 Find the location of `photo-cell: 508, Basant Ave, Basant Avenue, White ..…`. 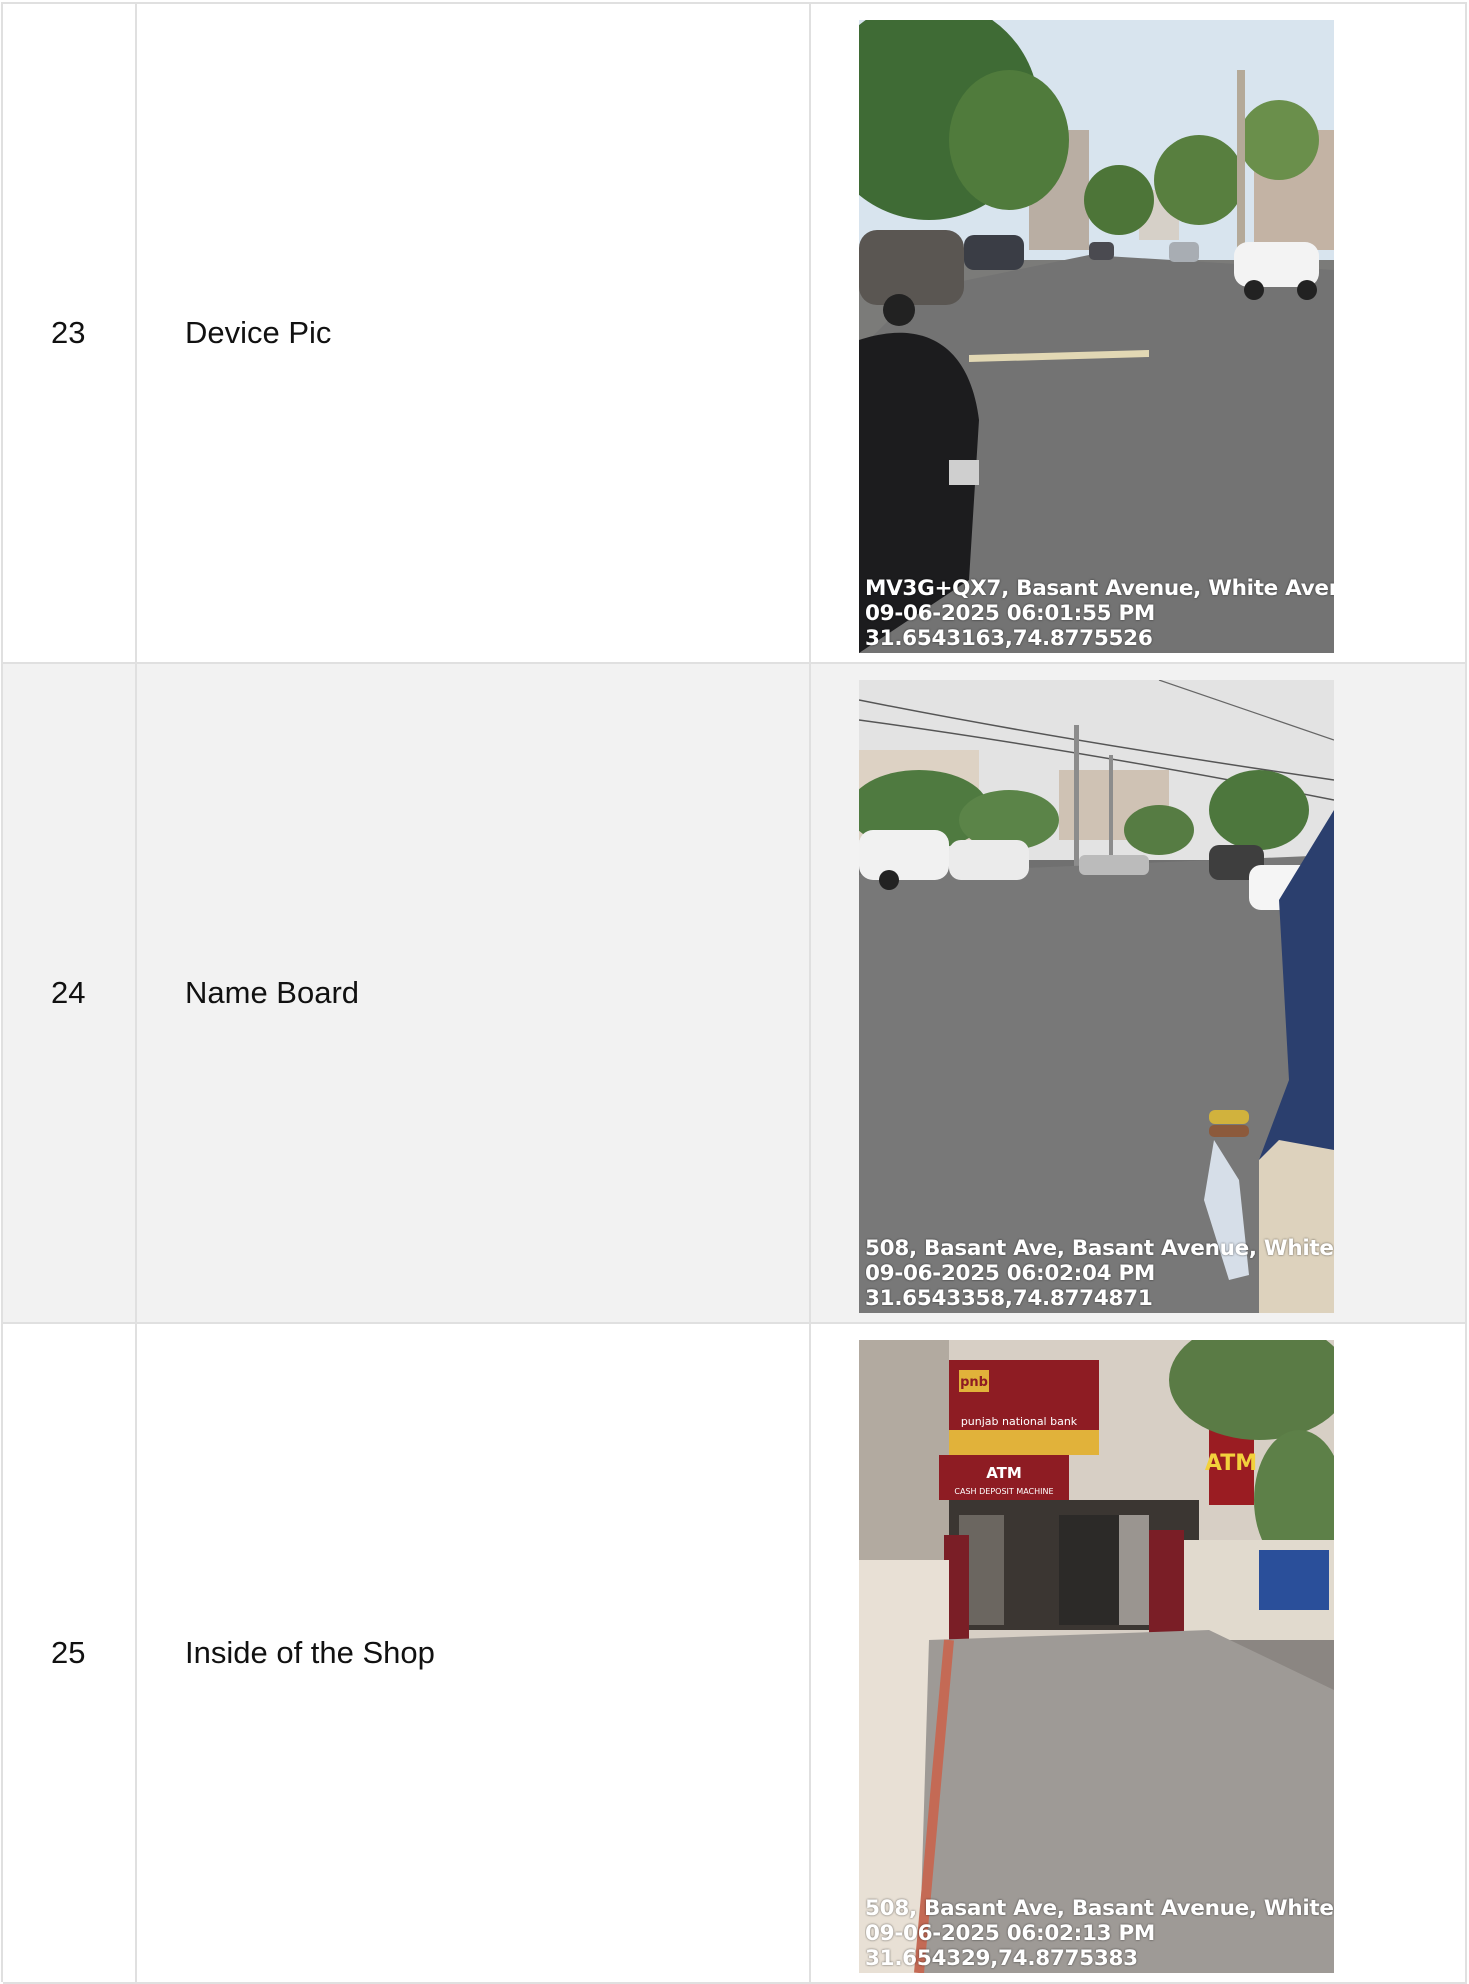

photo-cell: 508, Basant Ave, Basant Avenue, White ..… is located at coordinates (1139, 994).